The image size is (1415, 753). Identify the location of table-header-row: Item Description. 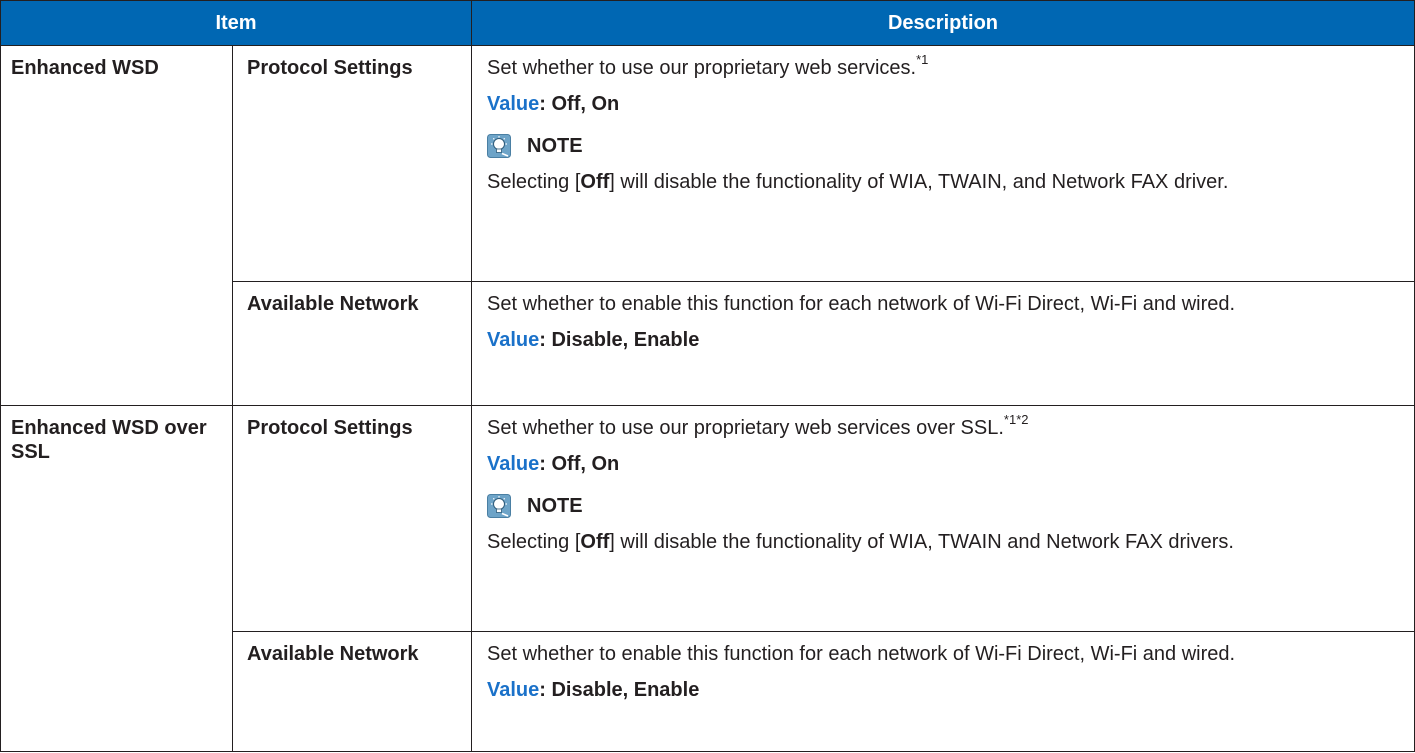
(707, 23).